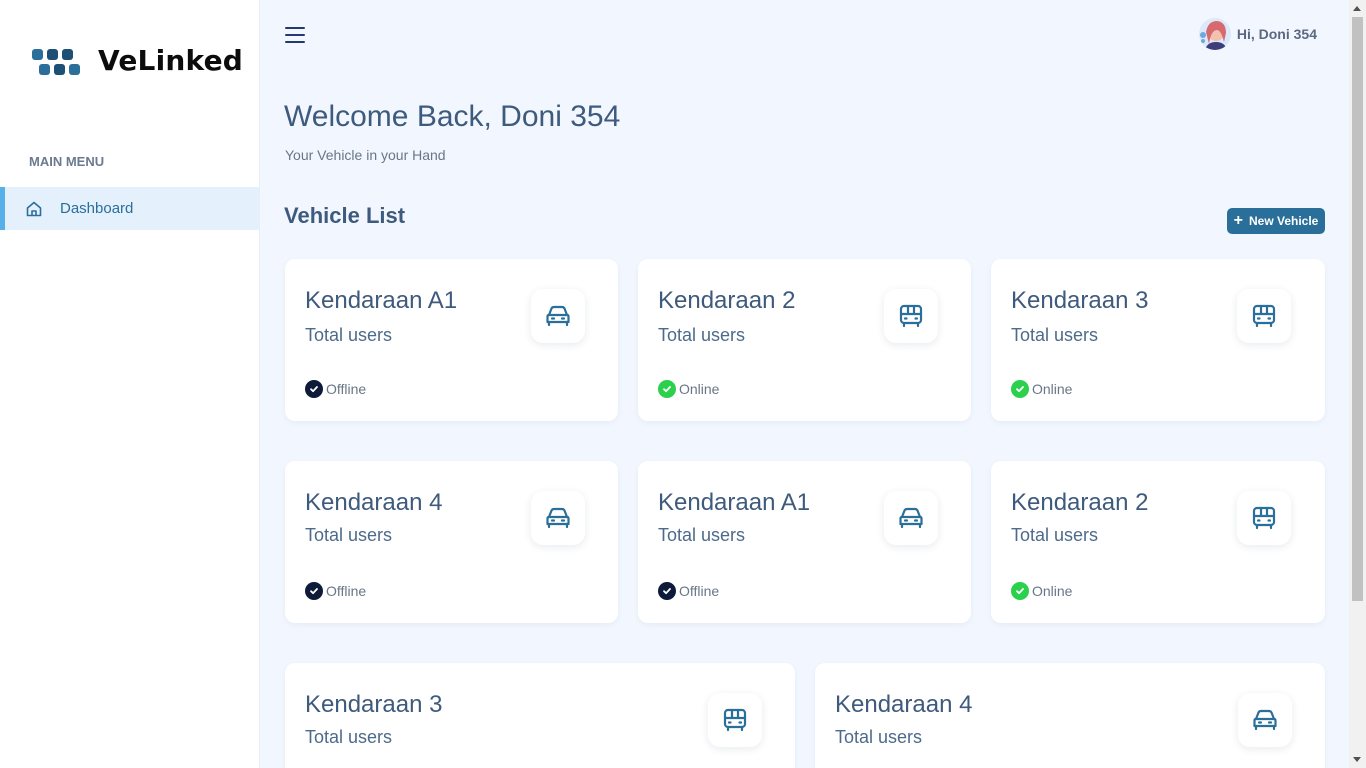 This screenshot has width=1366, height=768. Describe the element at coordinates (295, 36) in the screenshot. I see `menu-toggle-button` at that location.